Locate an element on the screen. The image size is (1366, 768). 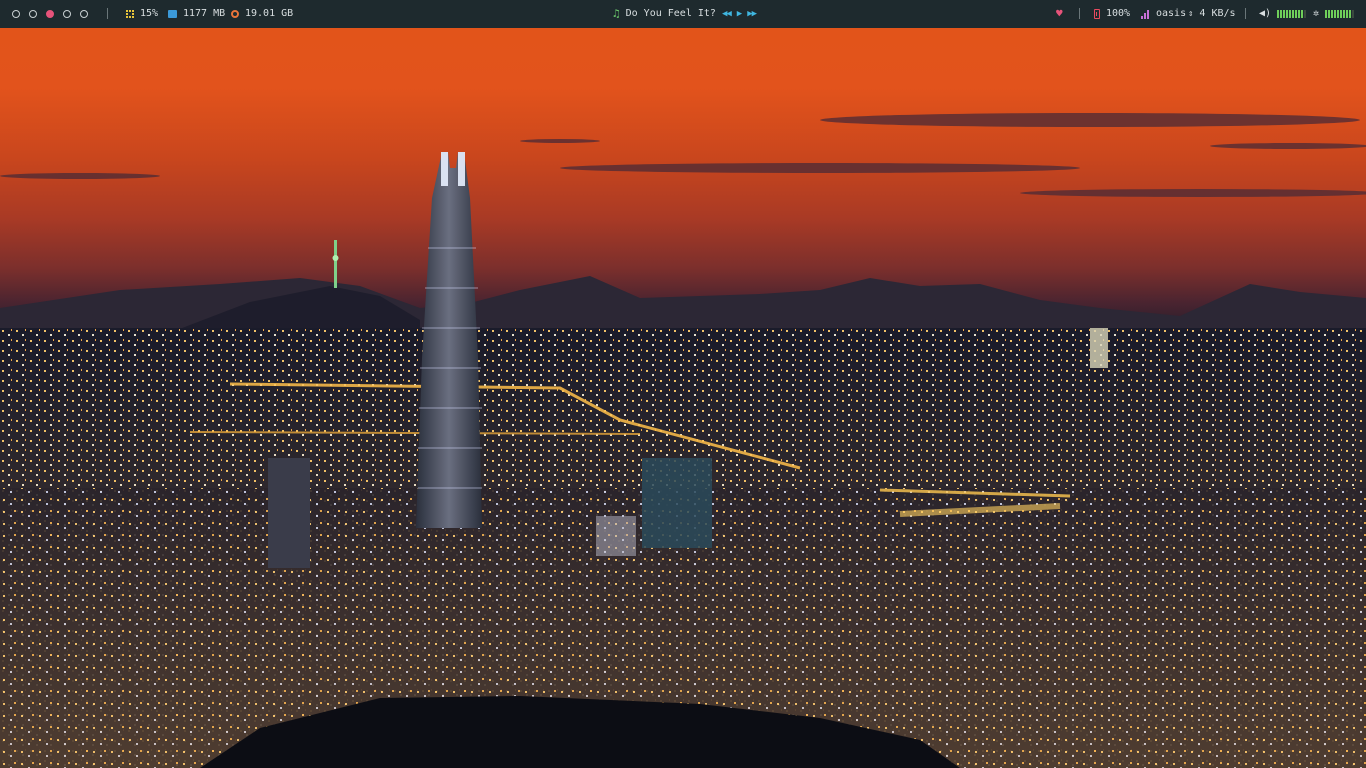
heart-module: ♥ is located at coordinates (1059, 14).